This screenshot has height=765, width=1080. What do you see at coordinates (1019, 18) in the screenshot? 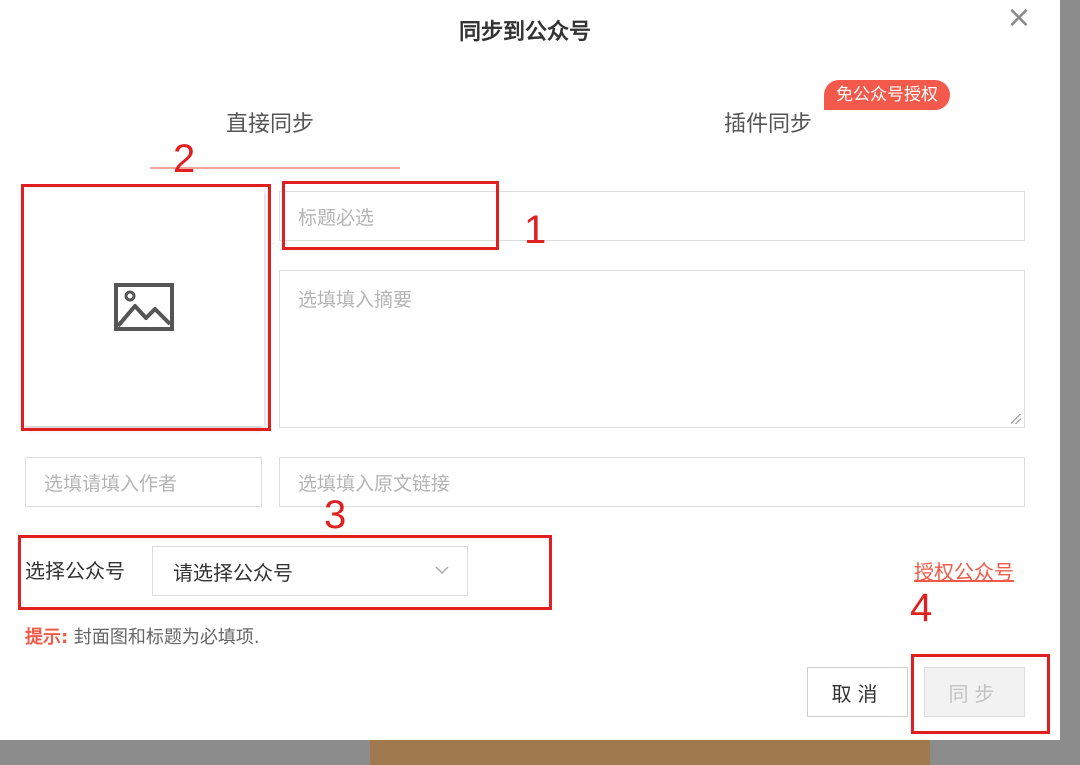
I see `close-icon: ×` at bounding box center [1019, 18].